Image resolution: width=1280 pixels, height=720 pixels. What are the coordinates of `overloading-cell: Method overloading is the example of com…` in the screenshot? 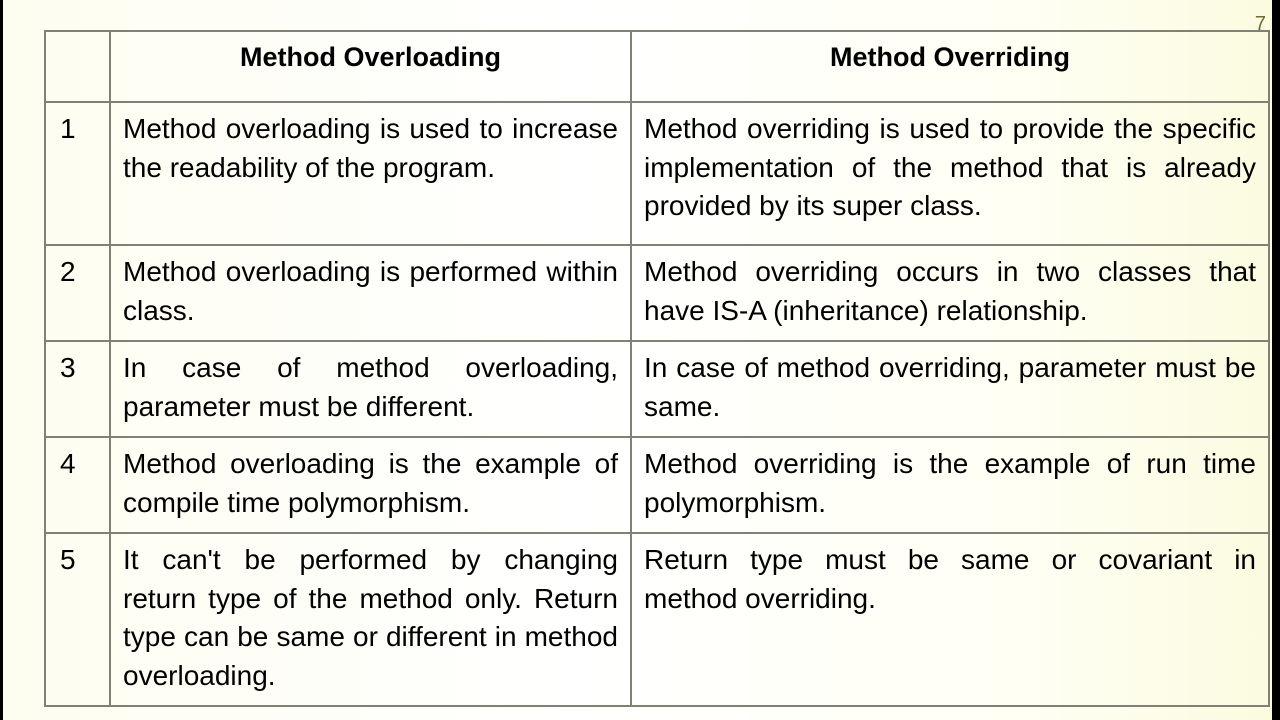 It's located at (370, 485).